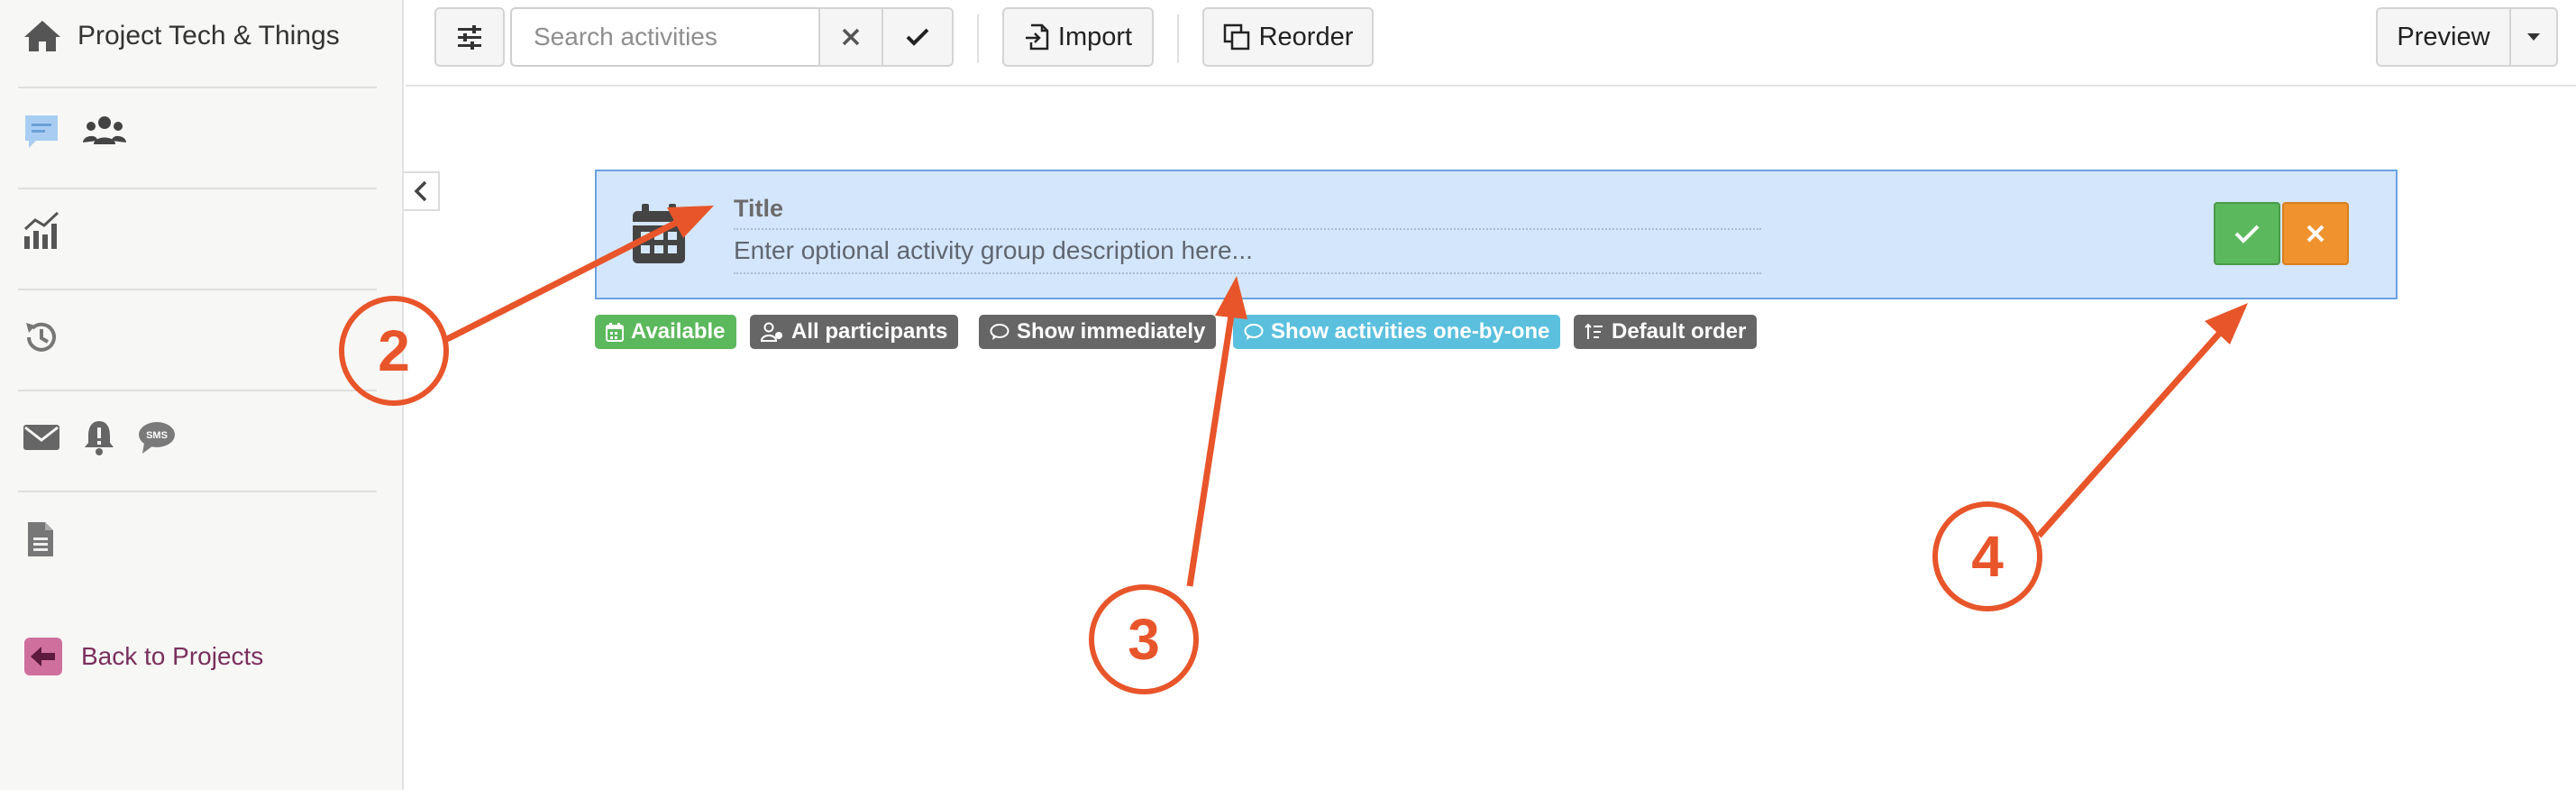 This screenshot has width=2576, height=790. Describe the element at coordinates (1679, 331) in the screenshot. I see `tag-label: Default order` at that location.